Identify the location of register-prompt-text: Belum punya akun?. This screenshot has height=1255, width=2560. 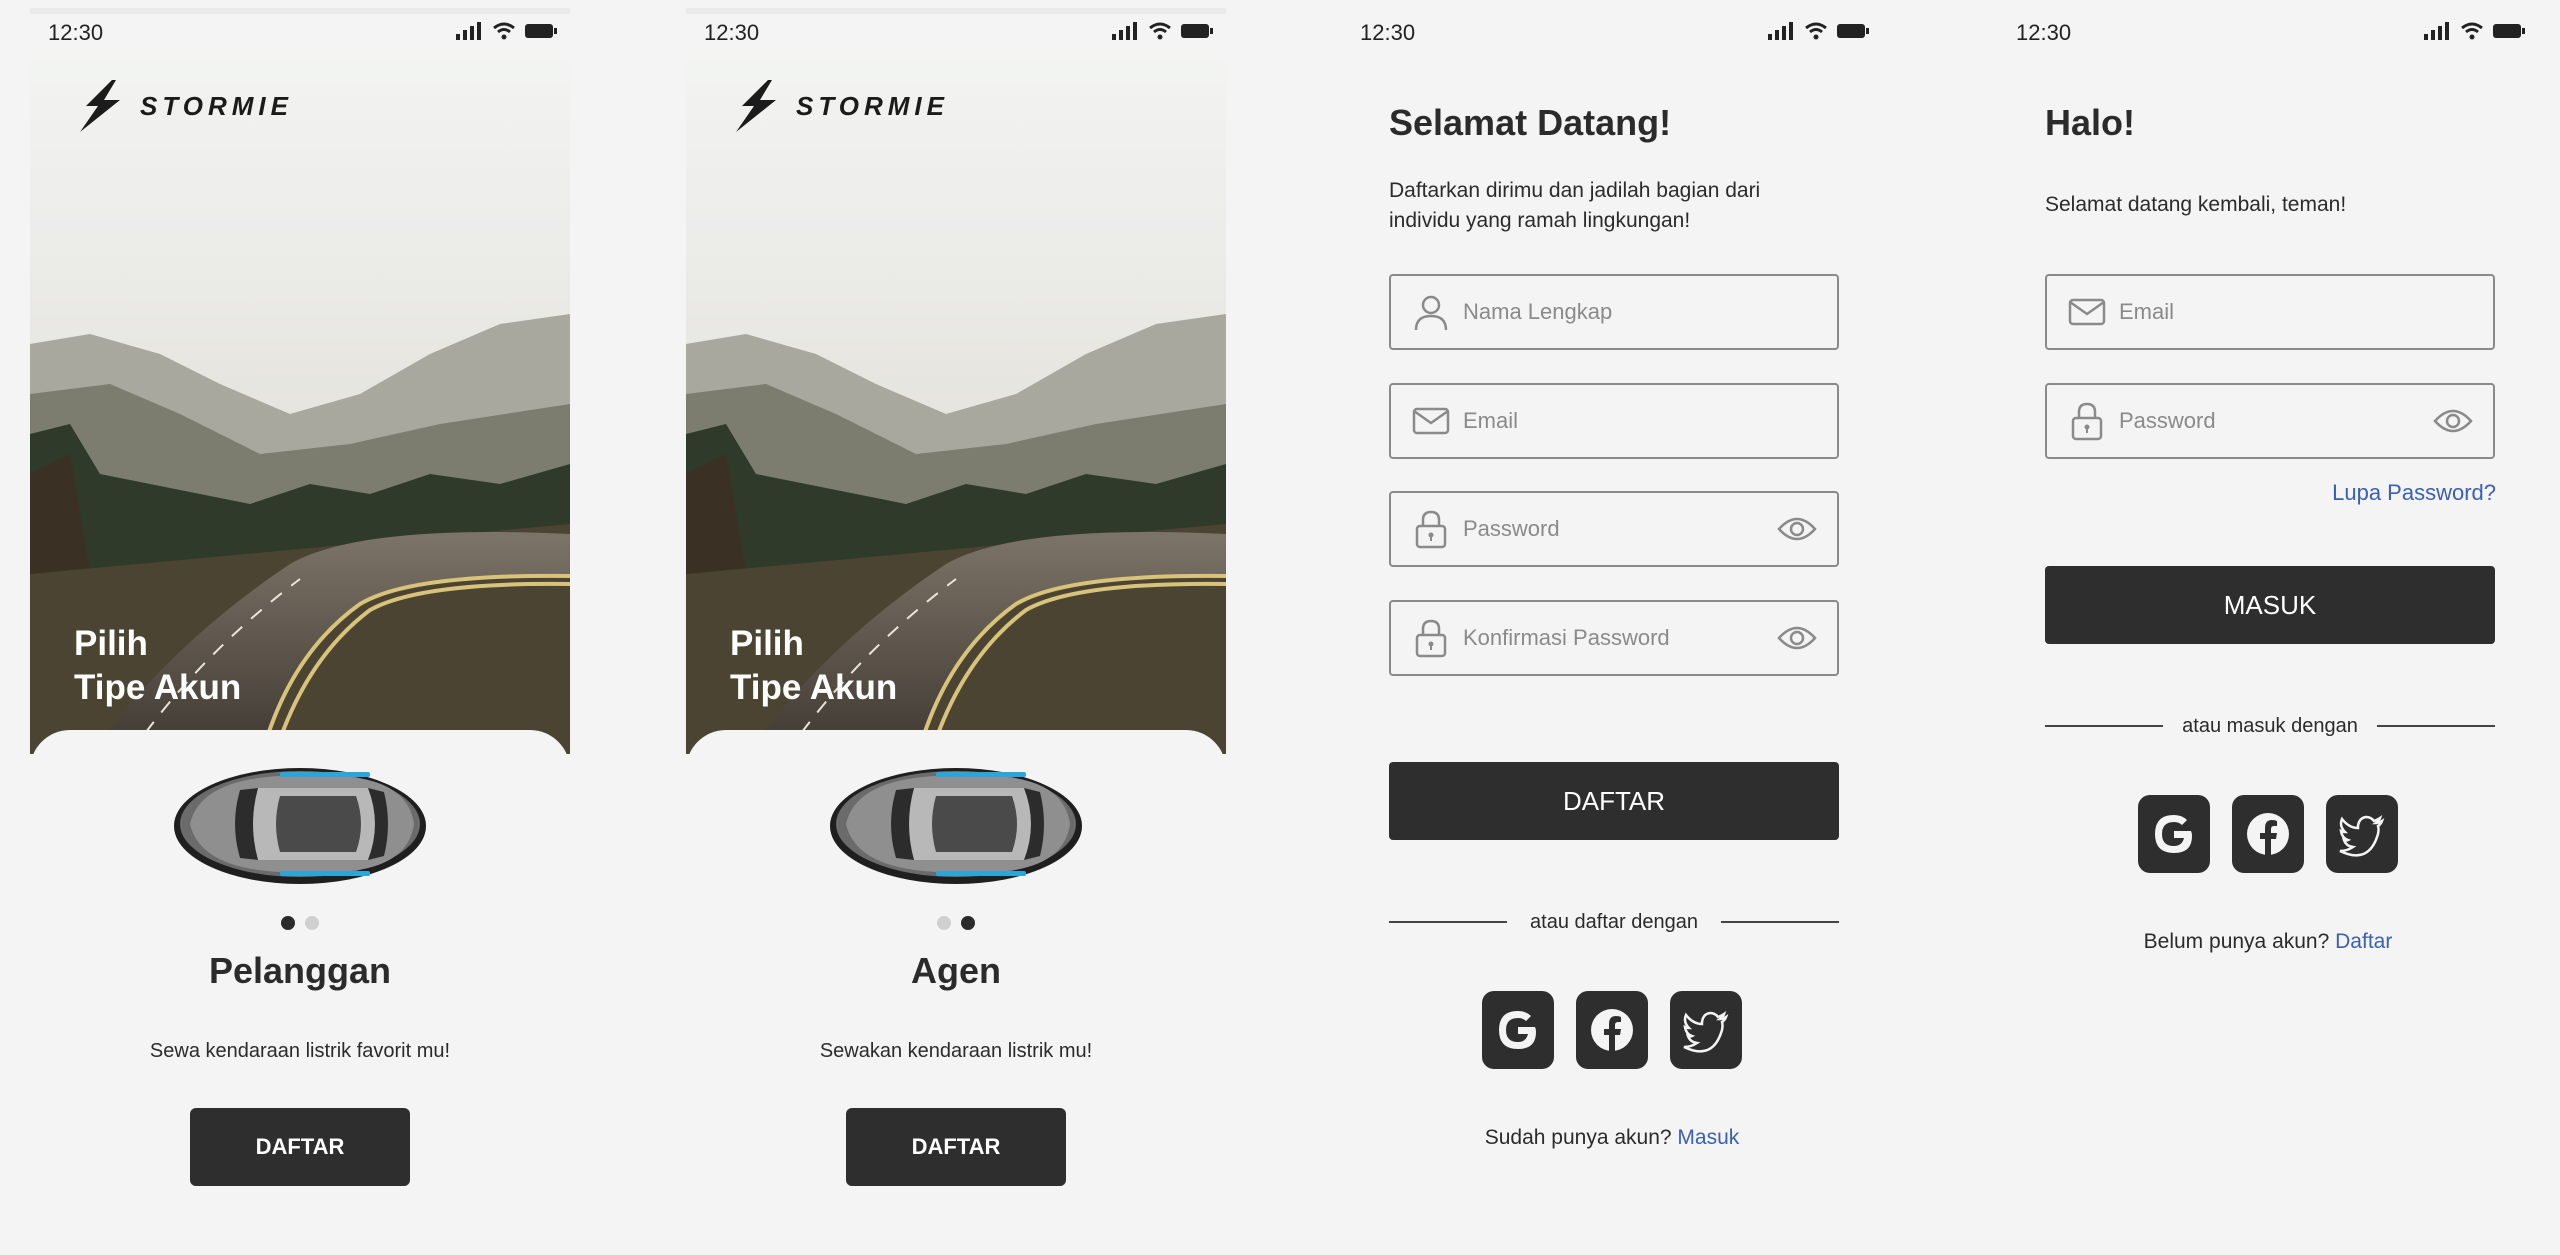
(2236, 941).